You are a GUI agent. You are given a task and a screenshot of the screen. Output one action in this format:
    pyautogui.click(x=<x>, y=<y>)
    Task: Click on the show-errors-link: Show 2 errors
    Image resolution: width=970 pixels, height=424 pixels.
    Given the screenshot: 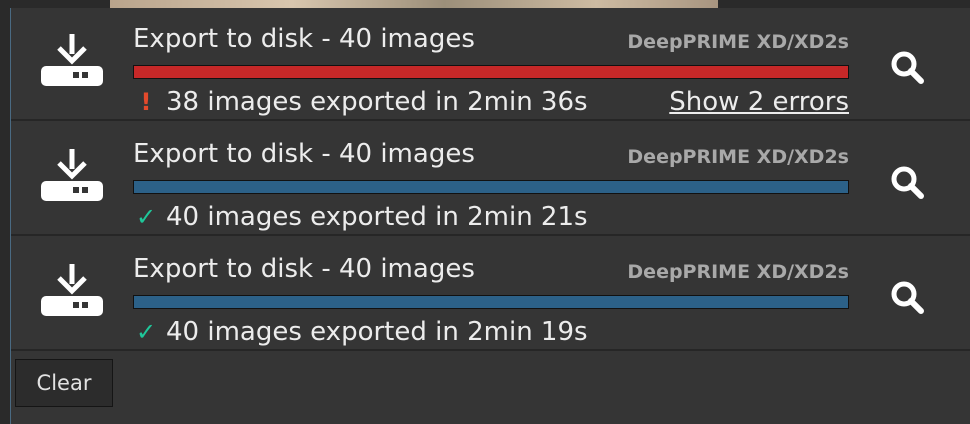 What is the action you would take?
    pyautogui.click(x=759, y=102)
    